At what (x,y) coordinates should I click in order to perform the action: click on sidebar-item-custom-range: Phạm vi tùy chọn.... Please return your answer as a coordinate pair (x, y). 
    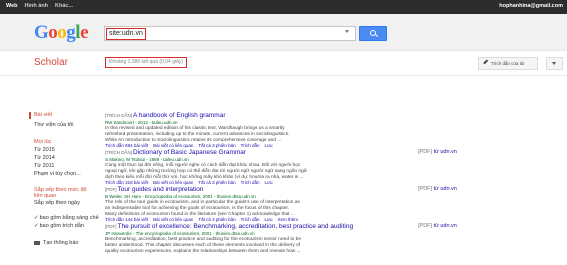
    Looking at the image, I should click on (57, 174).